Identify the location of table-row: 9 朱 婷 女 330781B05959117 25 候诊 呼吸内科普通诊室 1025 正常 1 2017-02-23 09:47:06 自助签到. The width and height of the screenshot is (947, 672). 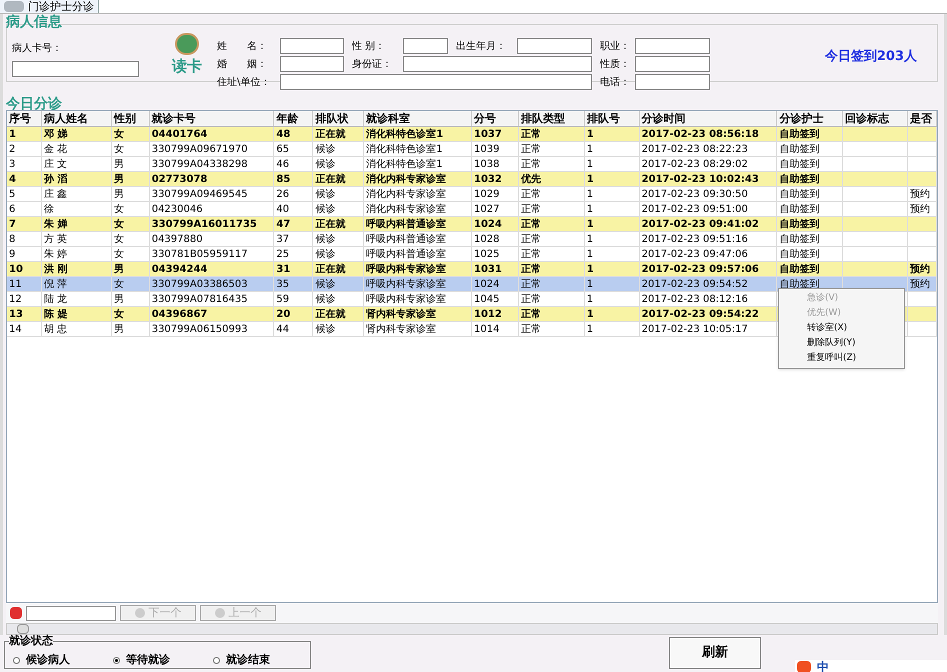
(472, 254).